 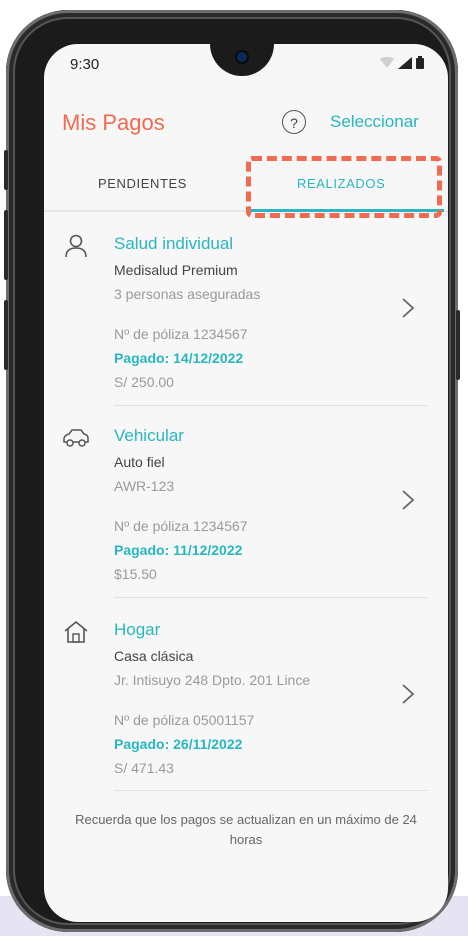 What do you see at coordinates (176, 270) in the screenshot?
I see `card-plan: Medisalud Premium` at bounding box center [176, 270].